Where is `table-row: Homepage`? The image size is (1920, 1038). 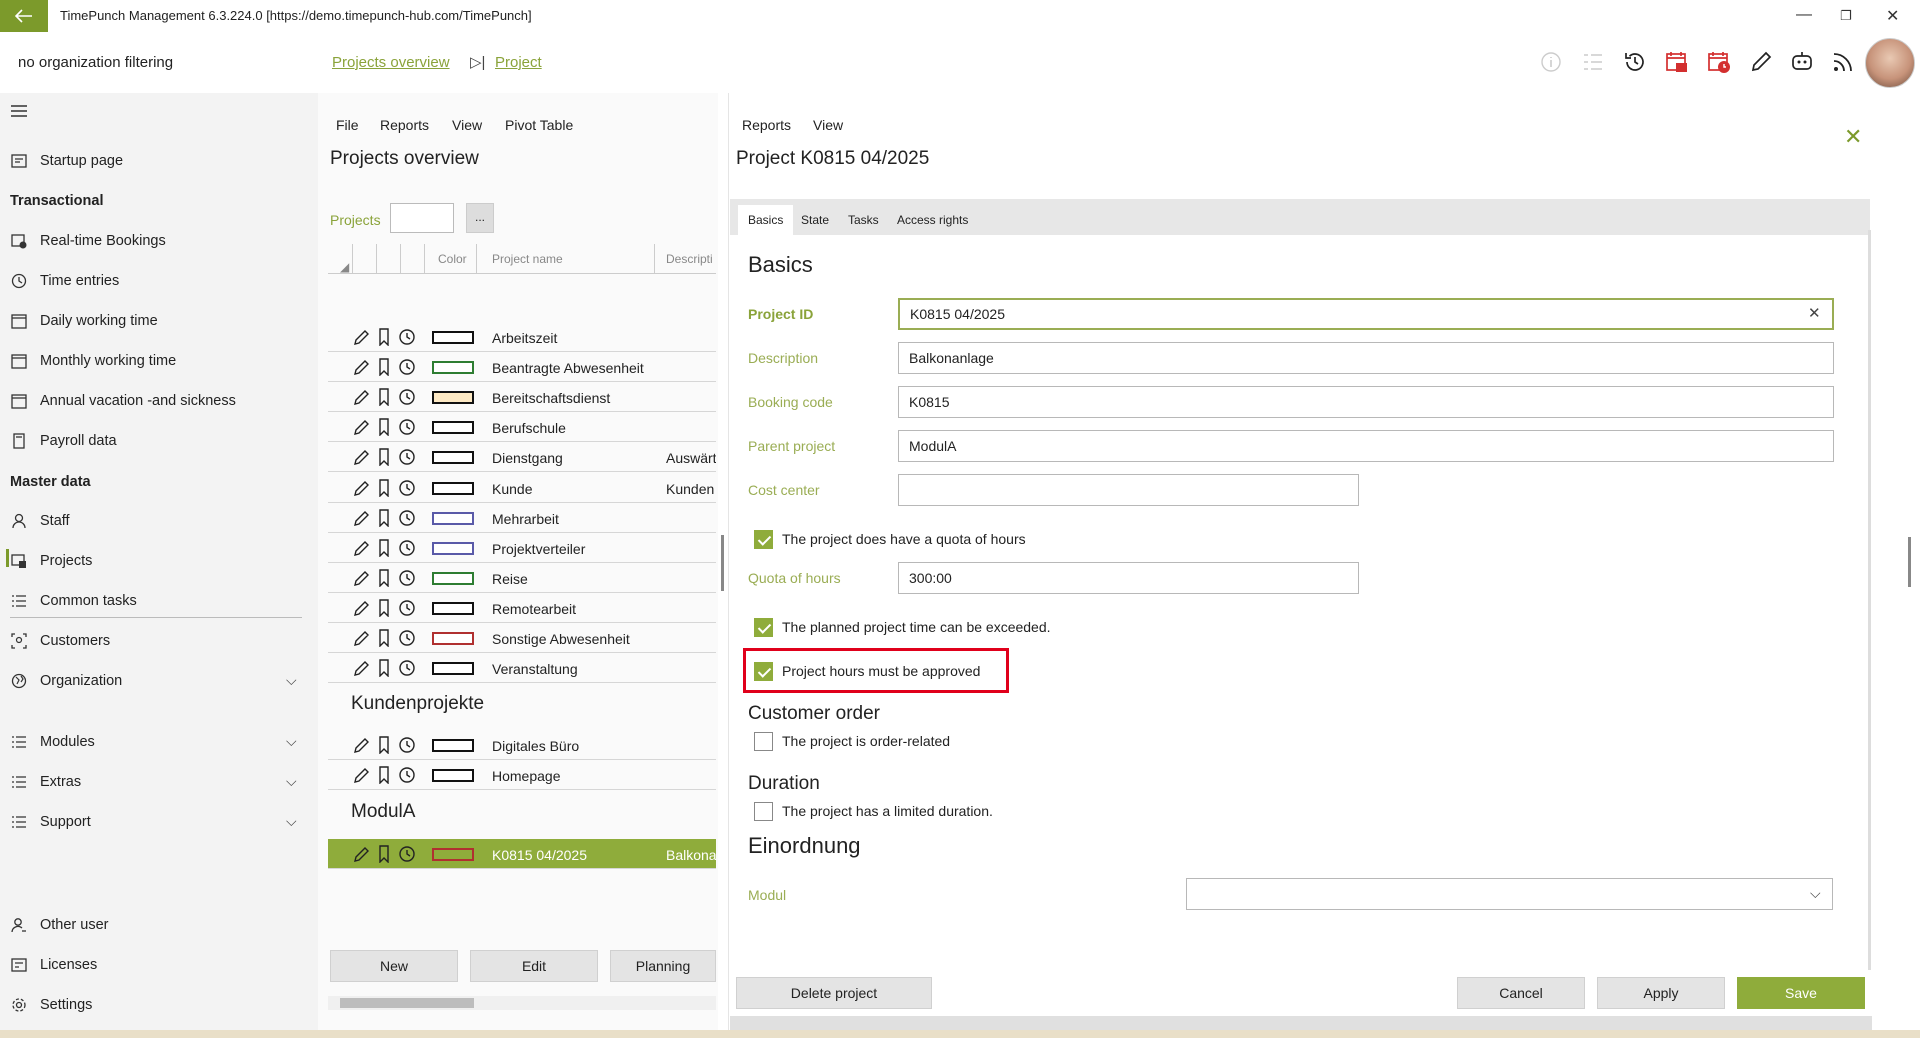 table-row: Homepage is located at coordinates (522, 775).